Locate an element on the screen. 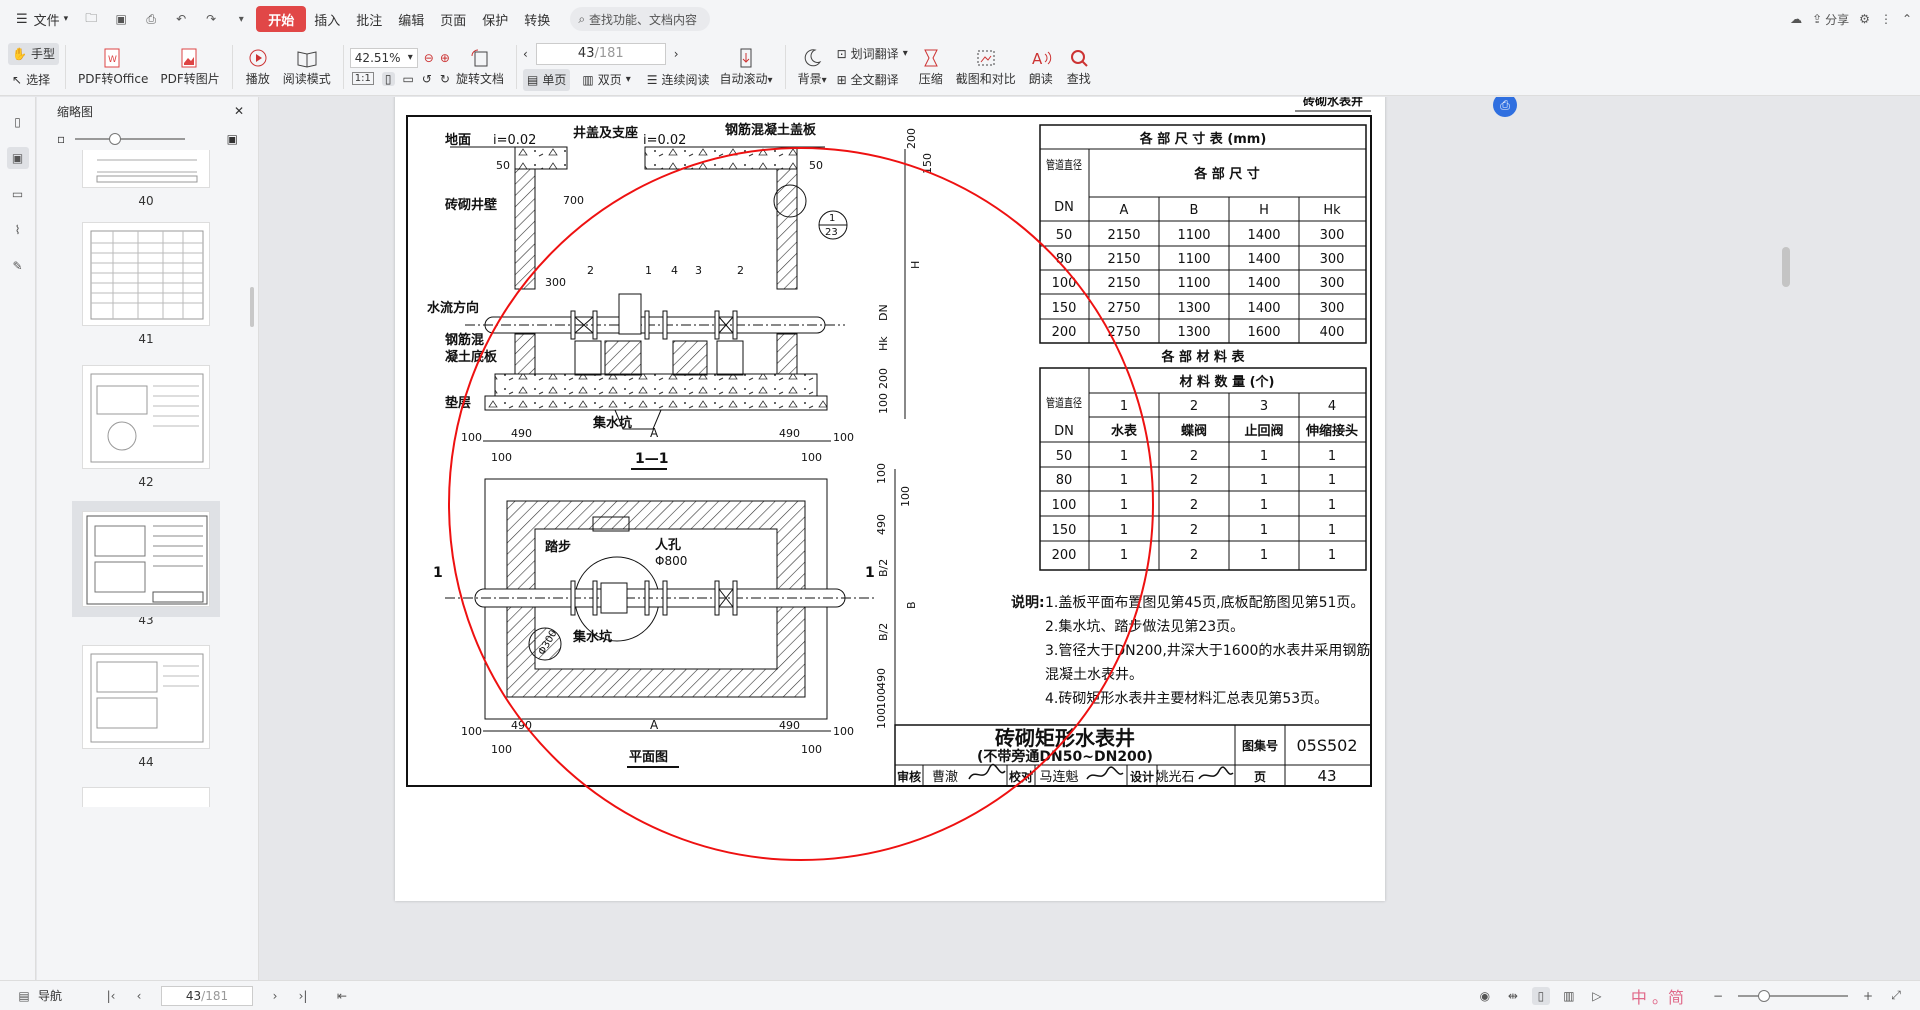  screenshot-compare-button: 截图和对比 is located at coordinates (986, 67).